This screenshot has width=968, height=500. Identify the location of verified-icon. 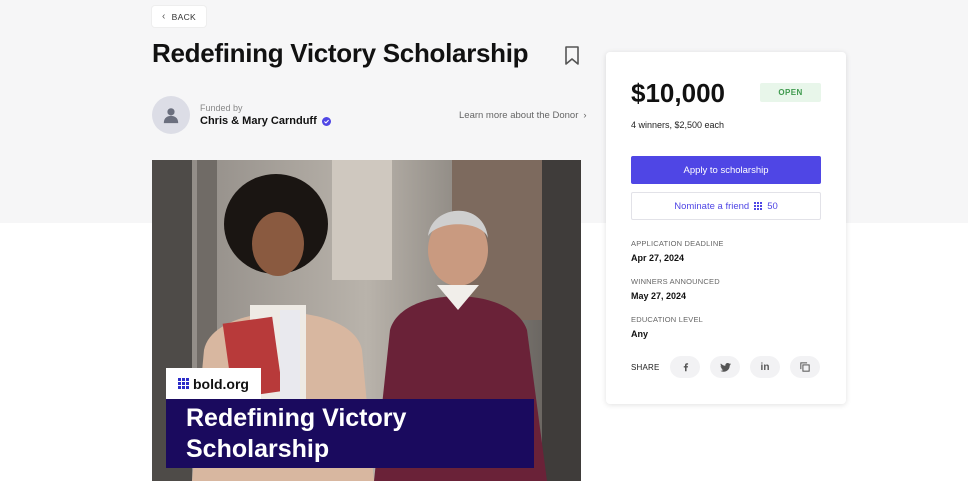
(326, 121).